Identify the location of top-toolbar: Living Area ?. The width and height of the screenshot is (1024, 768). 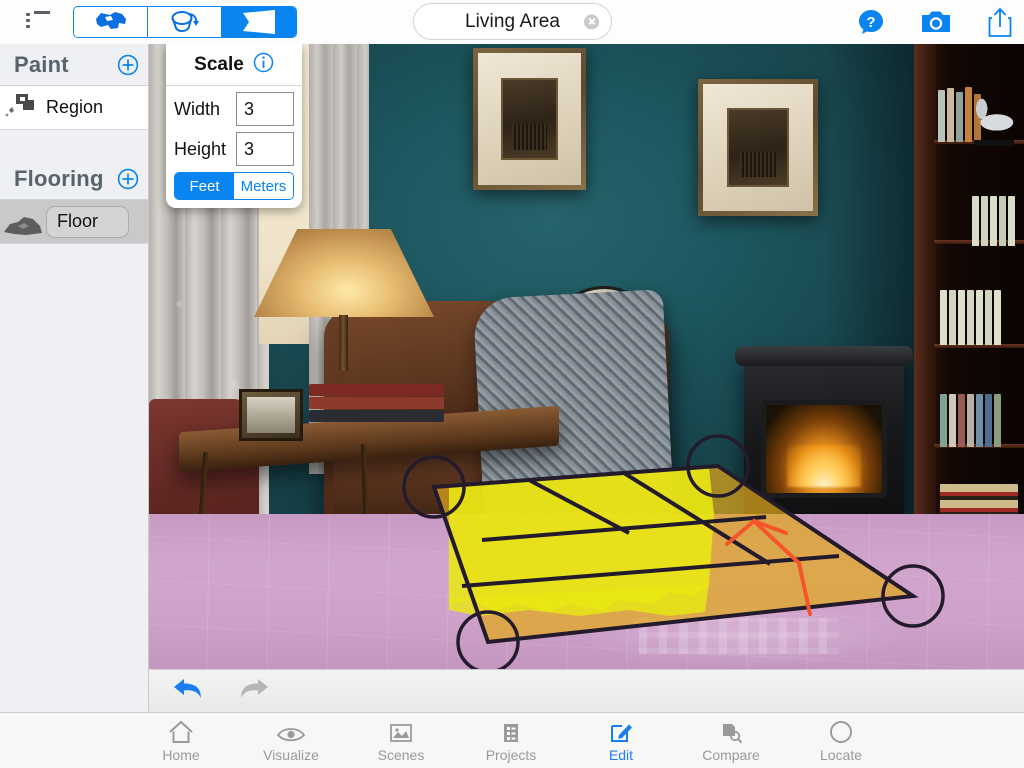
(512, 22).